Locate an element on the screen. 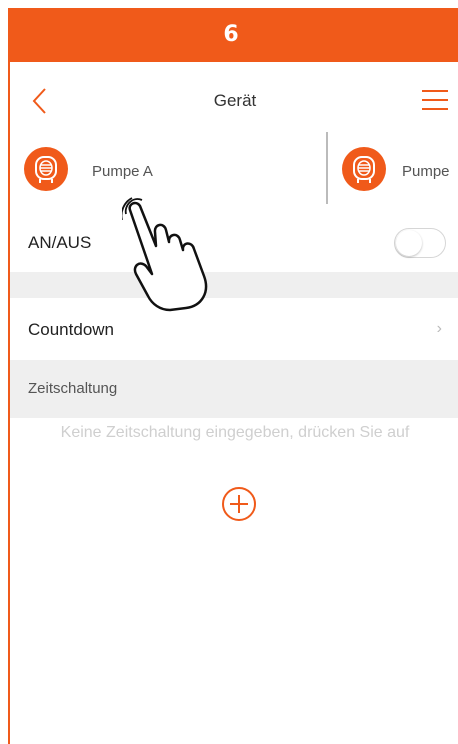 This screenshot has height=744, width=458. power-toggle is located at coordinates (420, 243).